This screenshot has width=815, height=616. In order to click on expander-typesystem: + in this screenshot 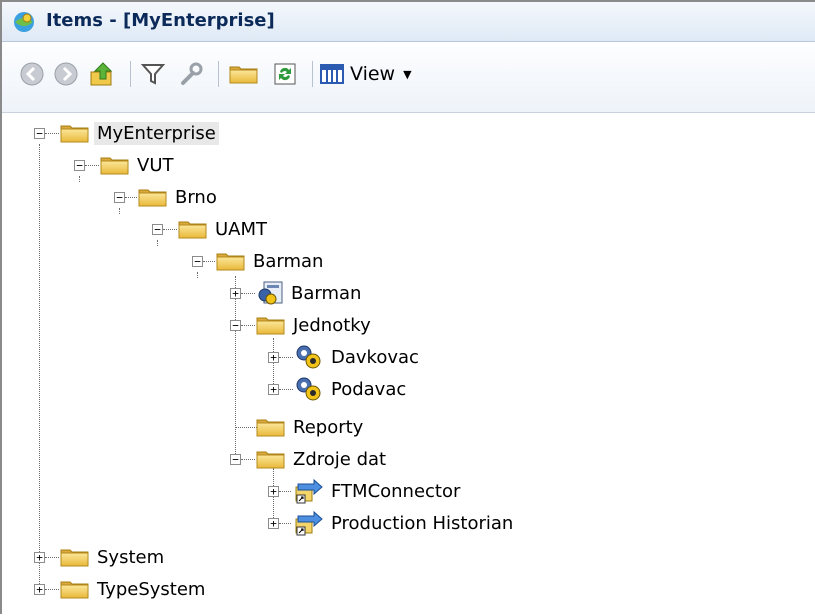, I will do `click(39, 589)`.